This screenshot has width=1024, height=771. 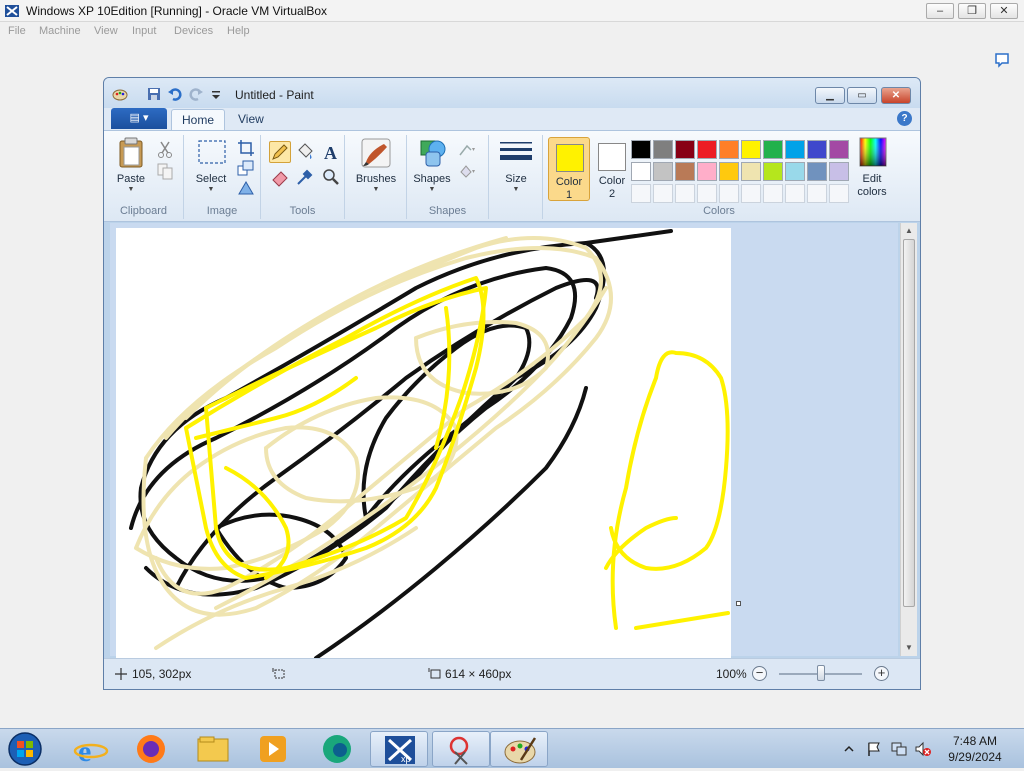 I want to click on clock-date: 9/29/2024, so click(x=975, y=757).